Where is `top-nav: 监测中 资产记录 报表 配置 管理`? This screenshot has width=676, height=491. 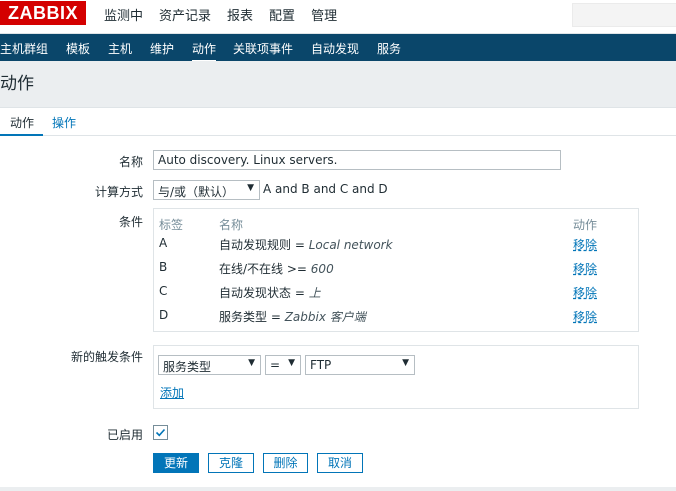
top-nav: 监测中 资产记录 报表 配置 管理 is located at coordinates (228, 14).